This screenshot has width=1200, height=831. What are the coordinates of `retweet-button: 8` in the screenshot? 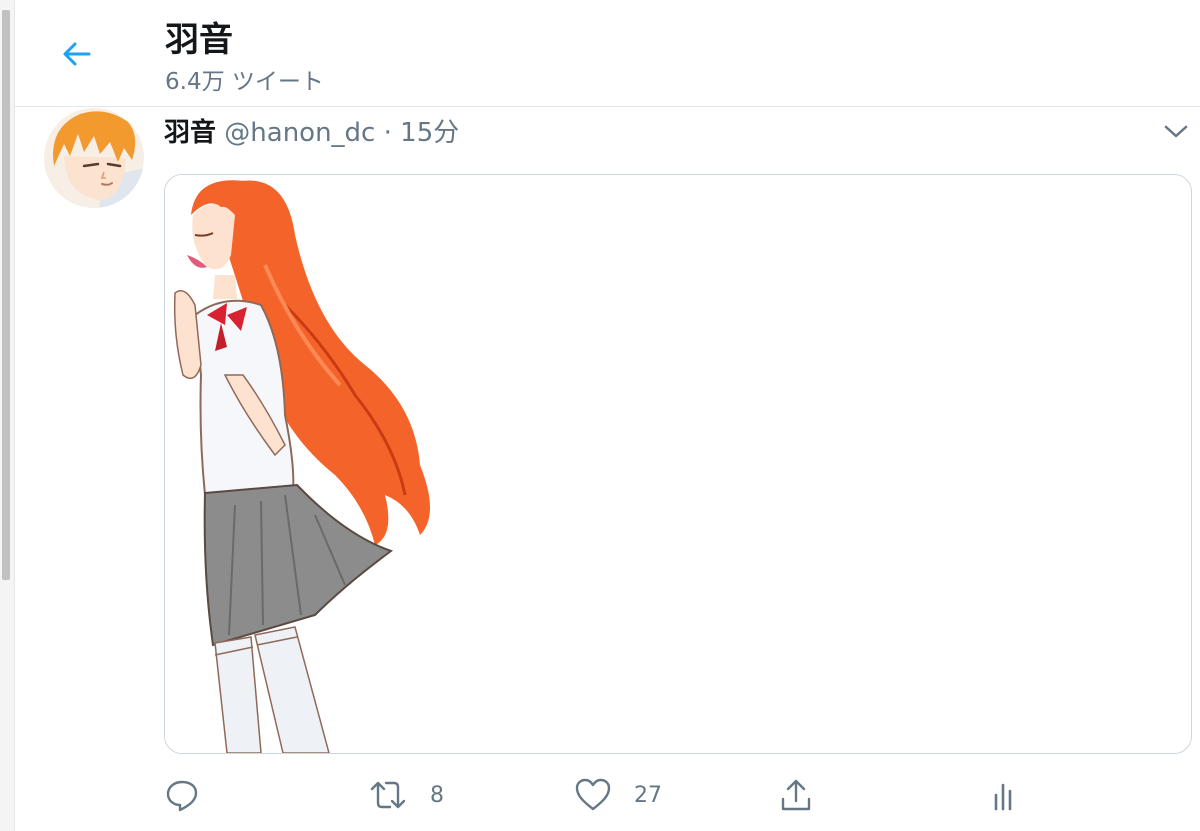 It's located at (406, 795).